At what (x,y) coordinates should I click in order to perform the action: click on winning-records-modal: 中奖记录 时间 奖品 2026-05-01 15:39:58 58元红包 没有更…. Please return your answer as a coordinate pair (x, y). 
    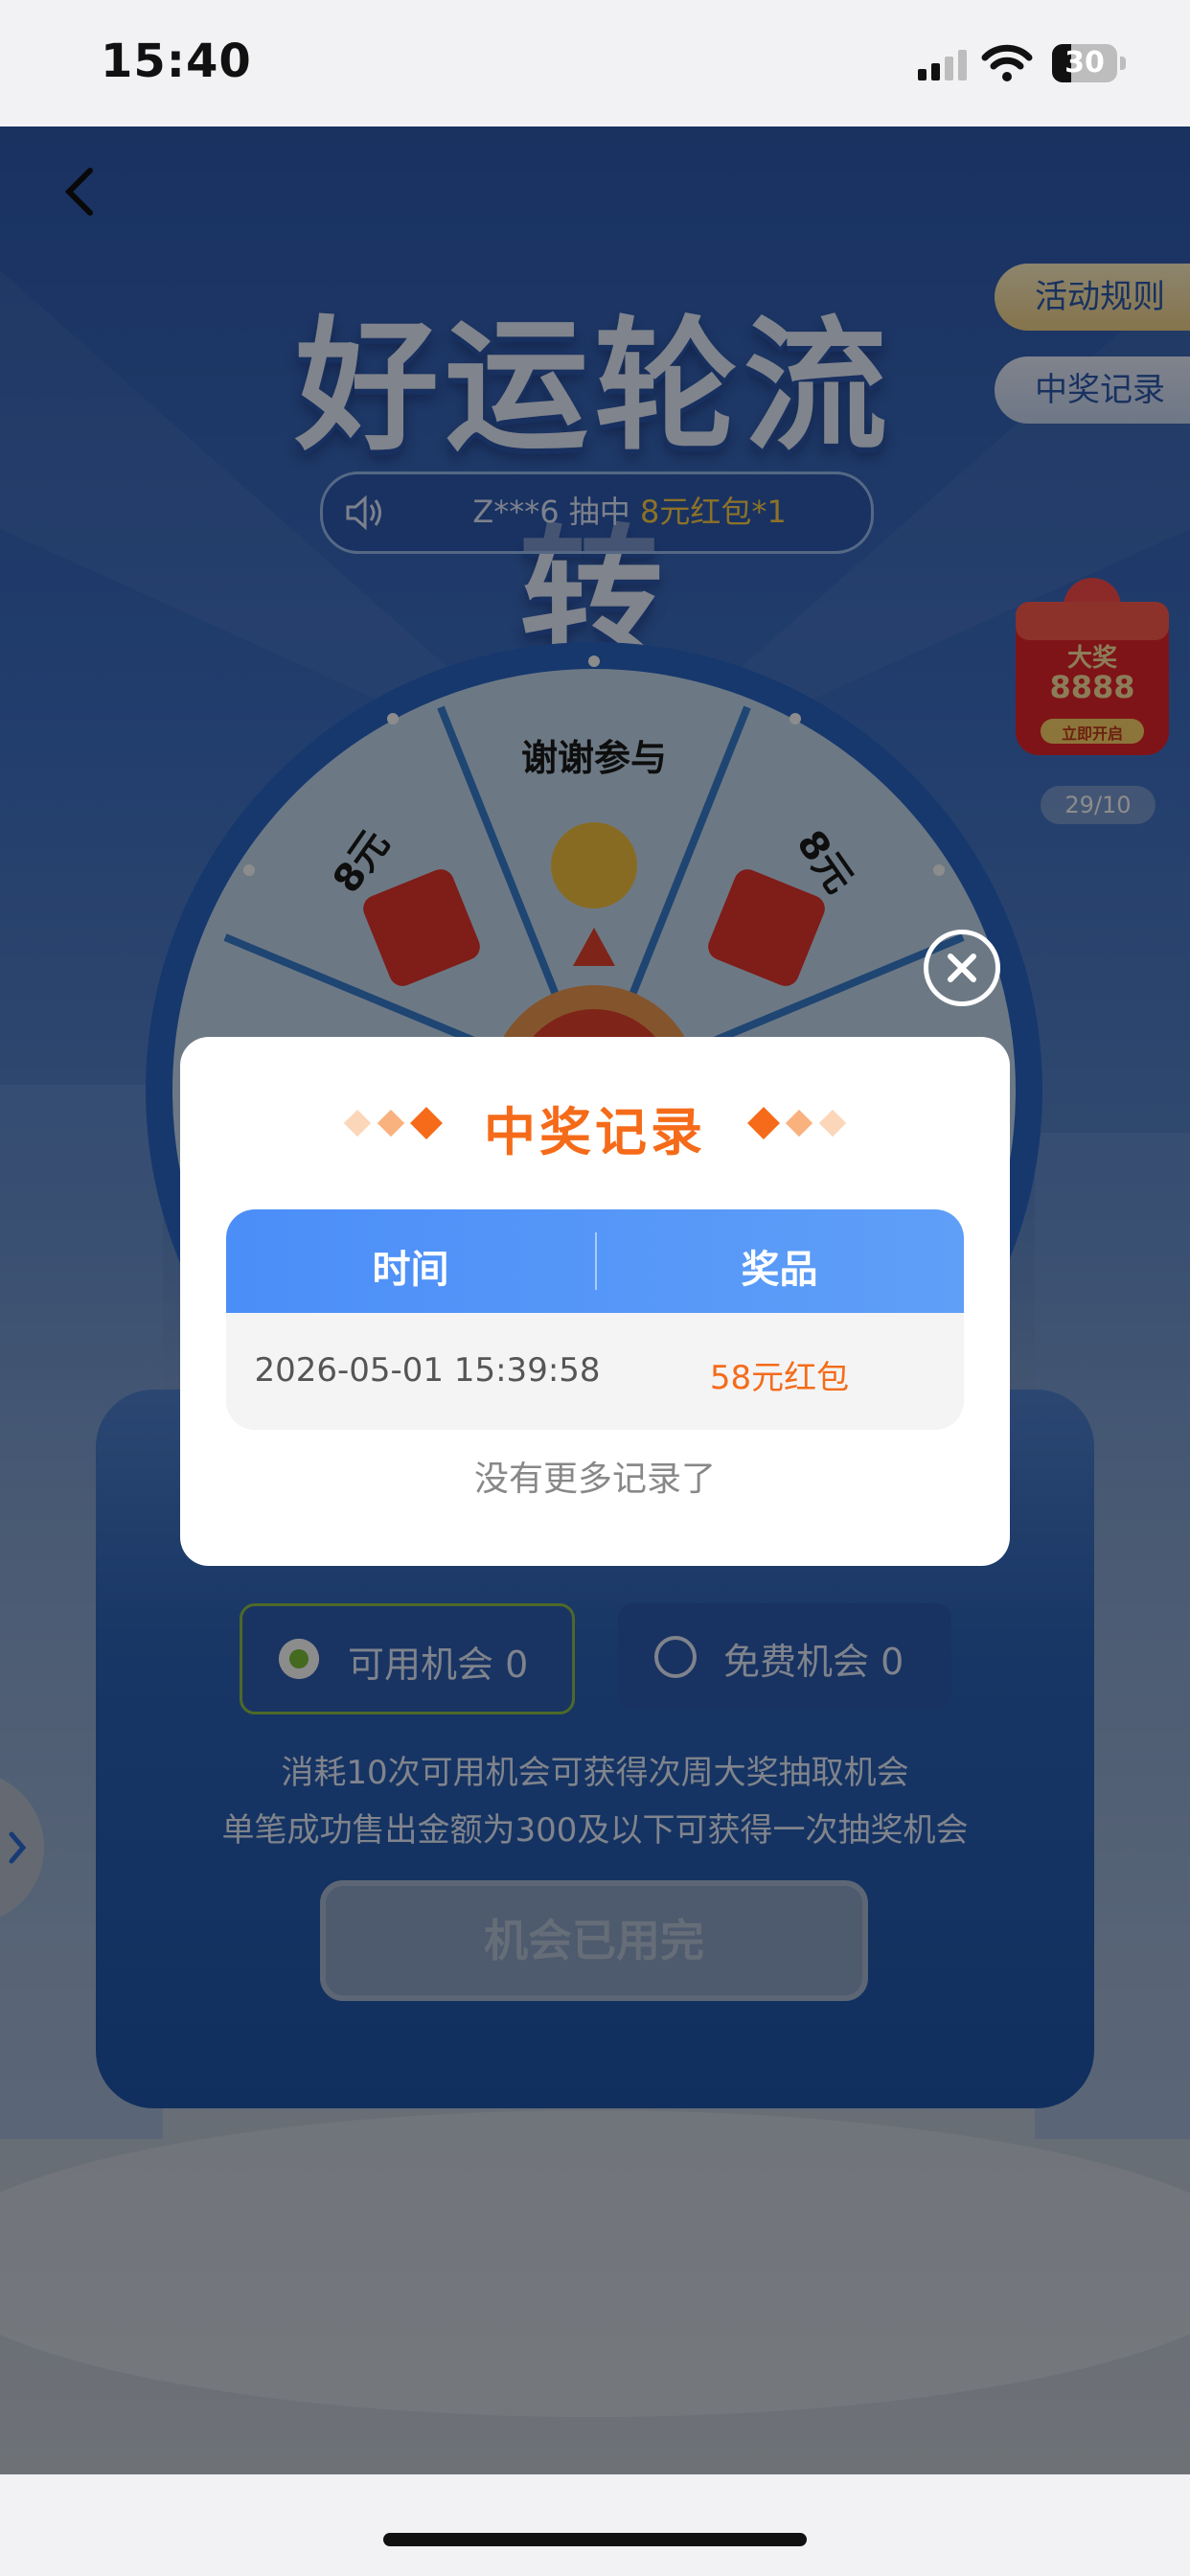
    Looking at the image, I should click on (595, 1301).